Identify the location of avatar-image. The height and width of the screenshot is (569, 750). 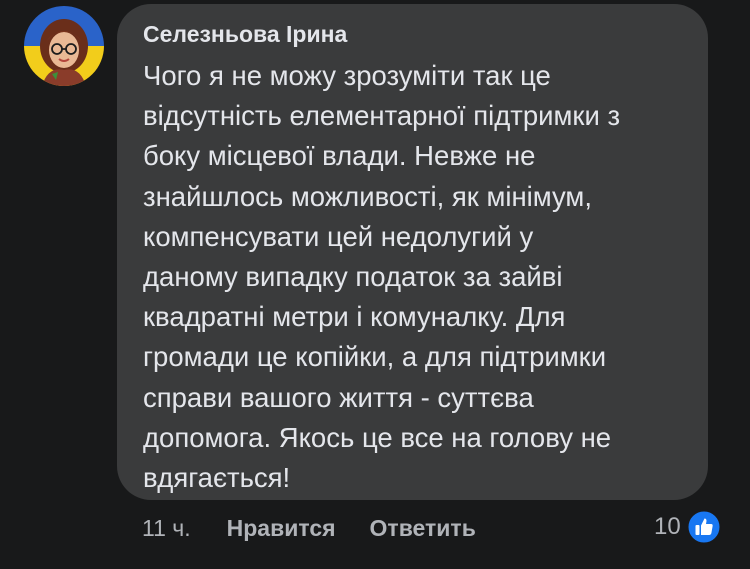
(64, 46).